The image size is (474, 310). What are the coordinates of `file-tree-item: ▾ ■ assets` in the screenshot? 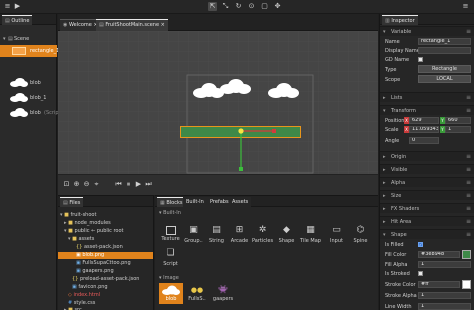 It's located at (81, 239).